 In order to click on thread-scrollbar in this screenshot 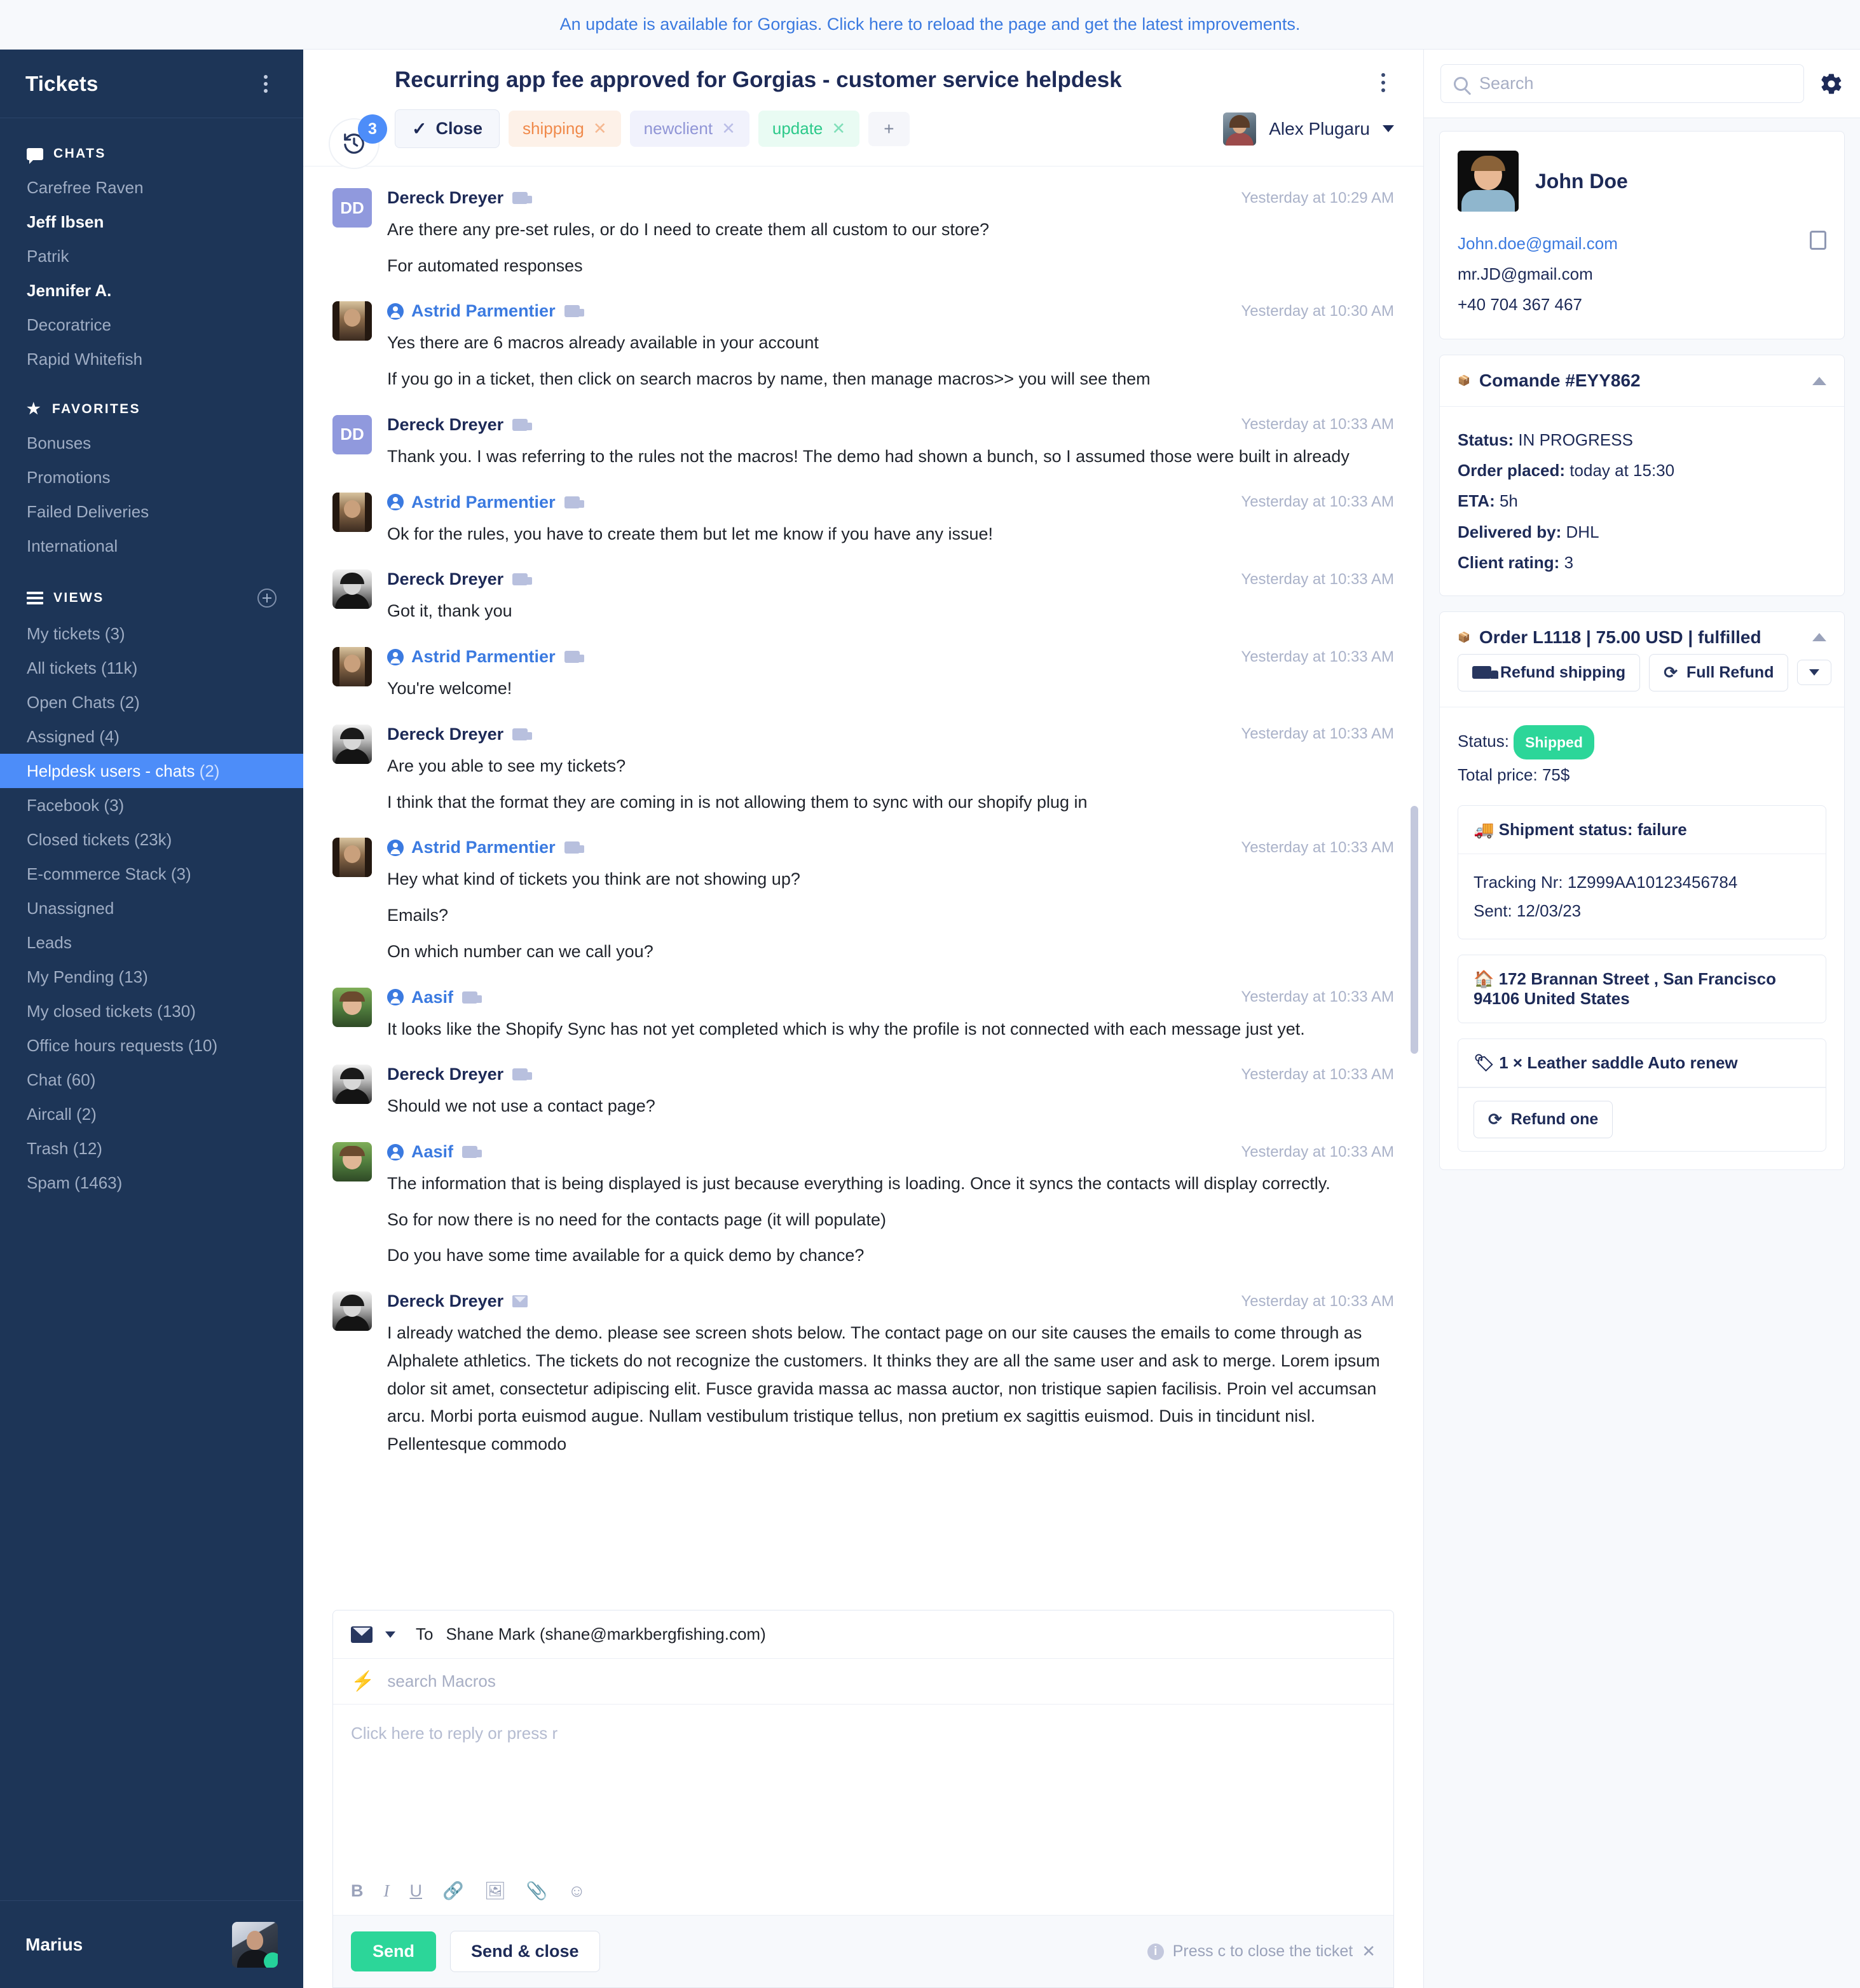, I will do `click(1414, 930)`.